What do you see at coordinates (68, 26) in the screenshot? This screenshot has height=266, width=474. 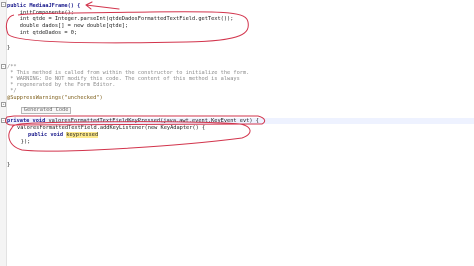 I see `code-line-double-array: double dados[] = new double[qtde];` at bounding box center [68, 26].